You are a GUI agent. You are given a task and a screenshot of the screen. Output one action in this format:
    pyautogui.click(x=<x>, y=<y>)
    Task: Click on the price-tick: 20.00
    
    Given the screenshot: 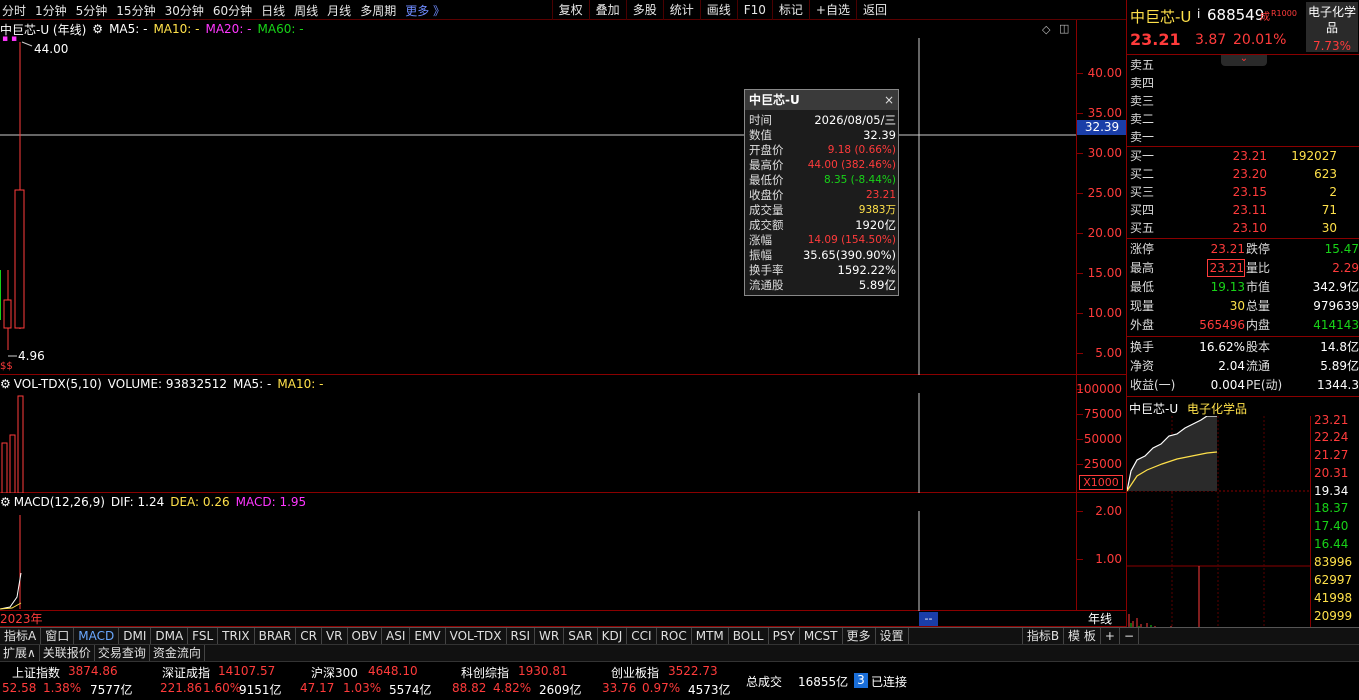 What is the action you would take?
    pyautogui.click(x=1104, y=233)
    